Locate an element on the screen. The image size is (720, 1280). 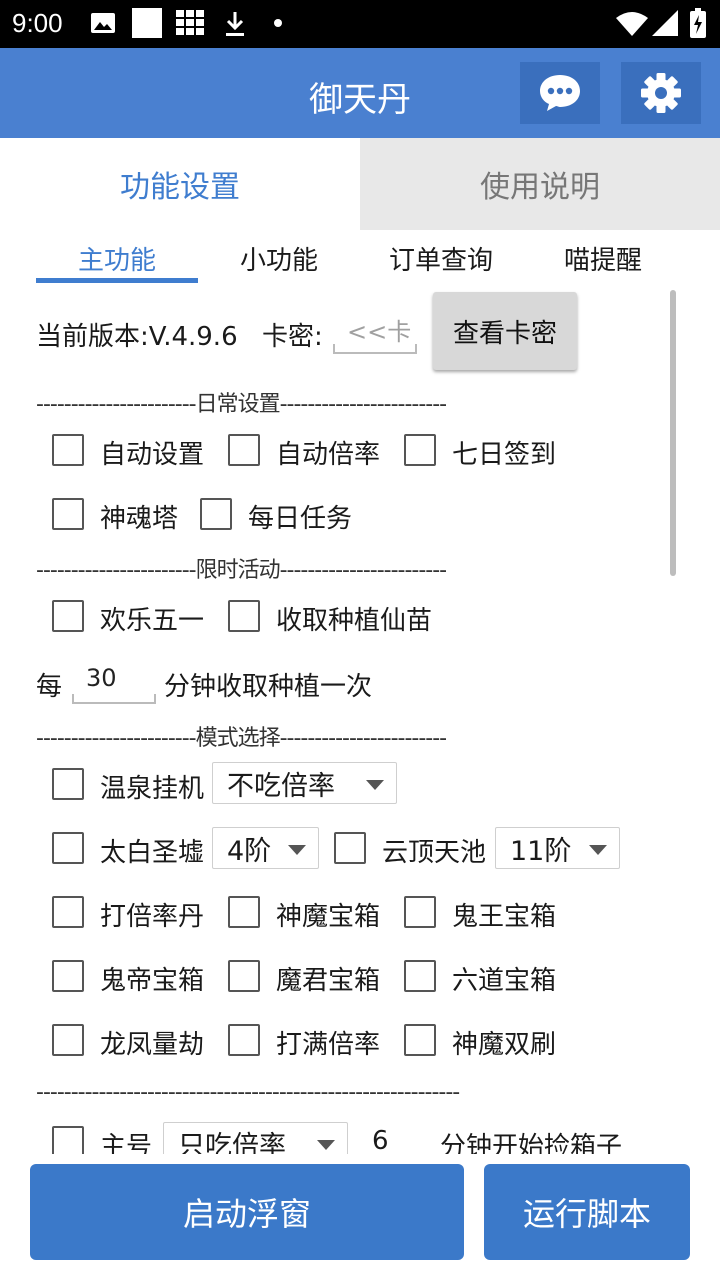
label-main-account: 主号 is located at coordinates (126, 1143).